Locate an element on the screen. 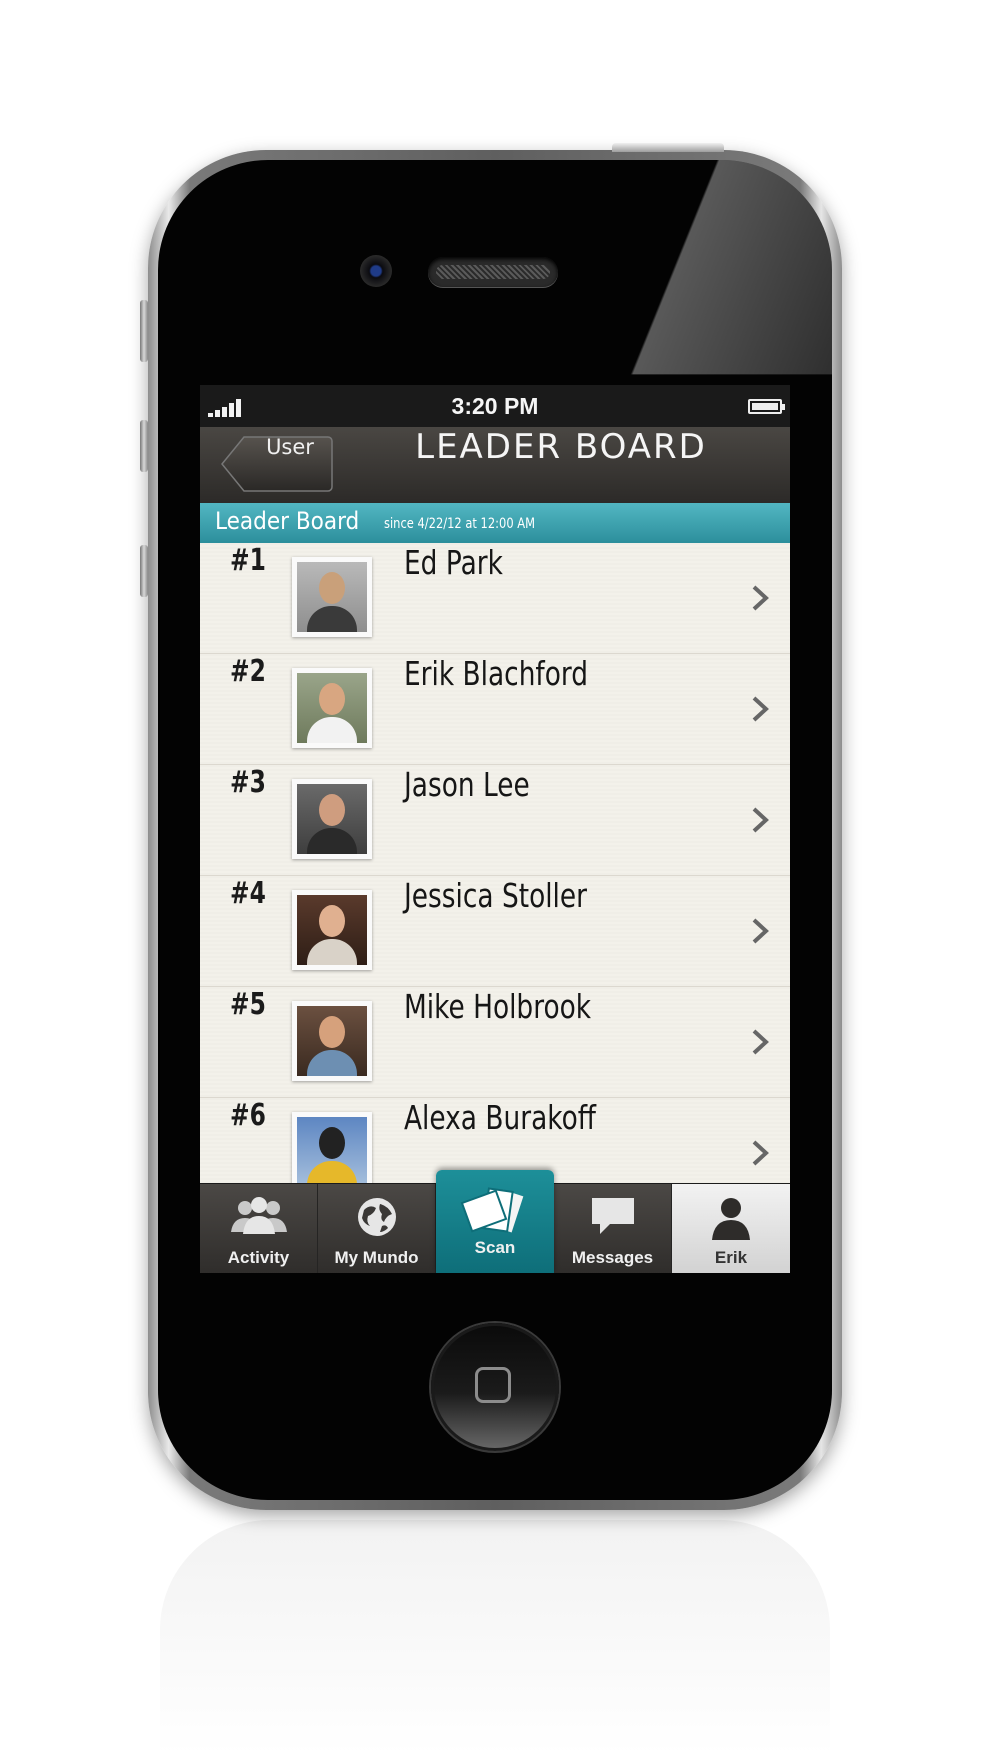 The image size is (989, 1755). people-icon is located at coordinates (258, 1215).